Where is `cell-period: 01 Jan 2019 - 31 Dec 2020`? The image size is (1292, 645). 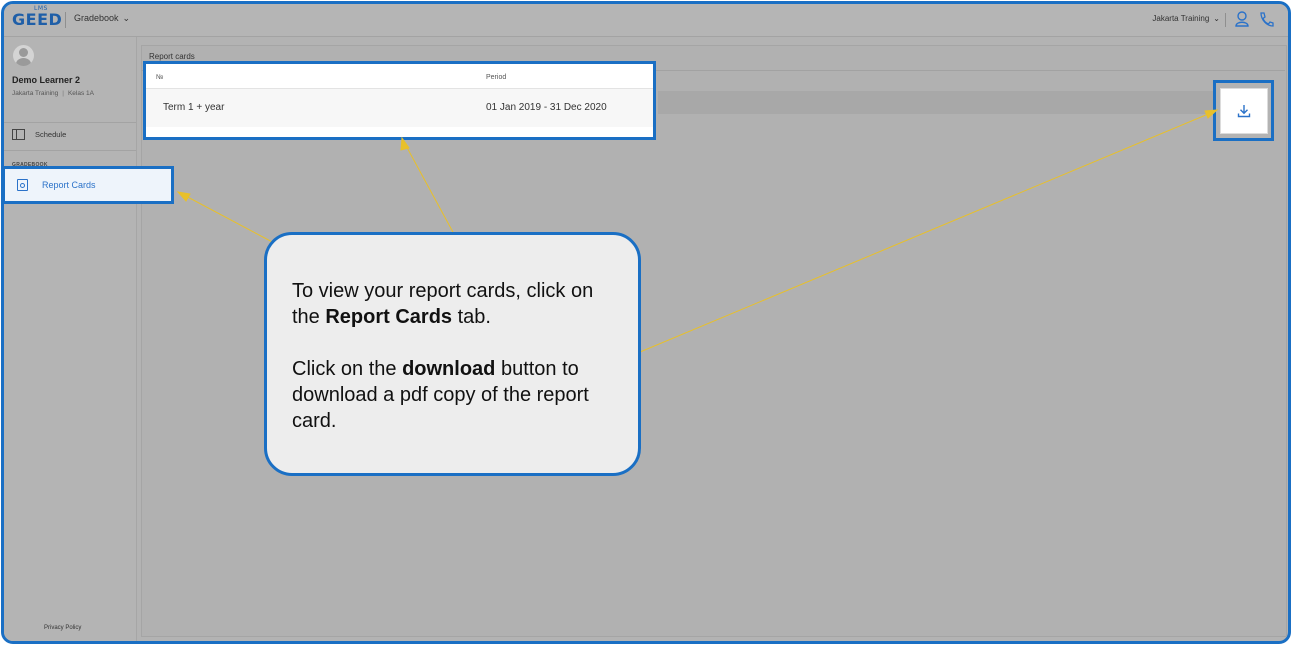
cell-period: 01 Jan 2019 - 31 Dec 2020 is located at coordinates (546, 107).